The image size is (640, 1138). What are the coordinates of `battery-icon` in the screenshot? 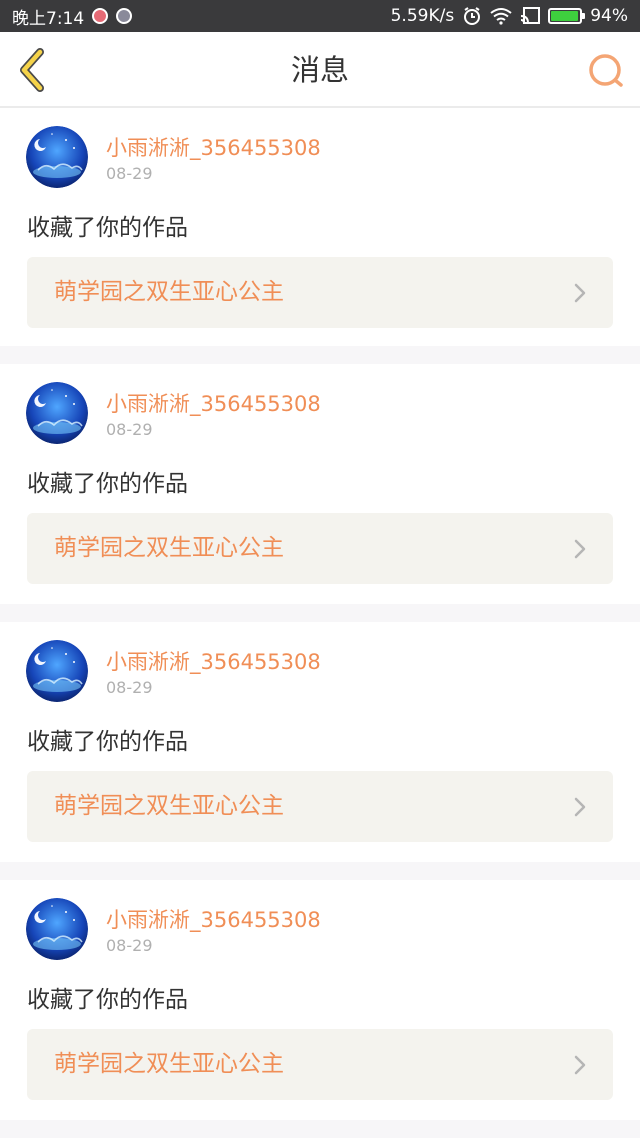 It's located at (567, 16).